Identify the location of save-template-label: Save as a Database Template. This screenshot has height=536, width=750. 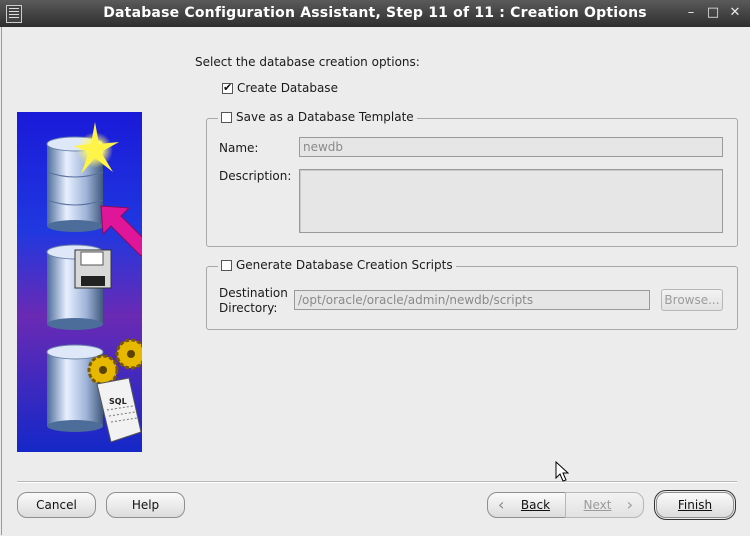
(325, 117).